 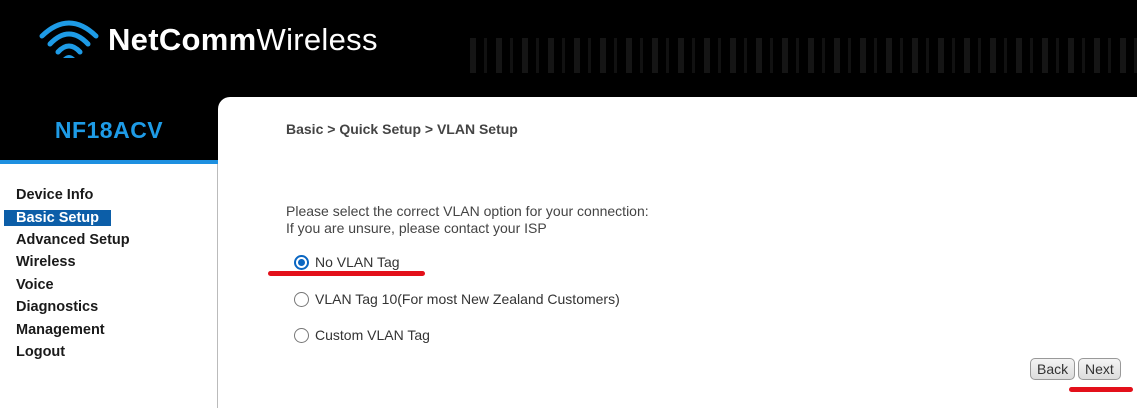 I want to click on sidebar-item-management: Management, so click(x=73, y=330).